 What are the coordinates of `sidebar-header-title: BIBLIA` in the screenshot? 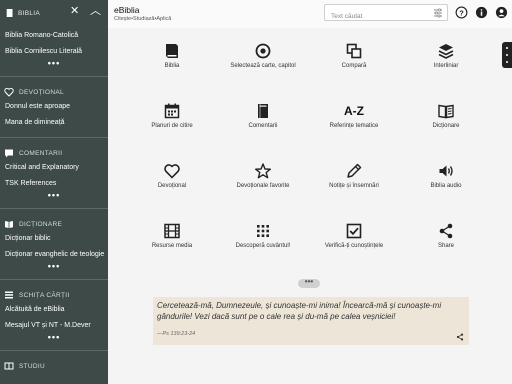 It's located at (29, 13).